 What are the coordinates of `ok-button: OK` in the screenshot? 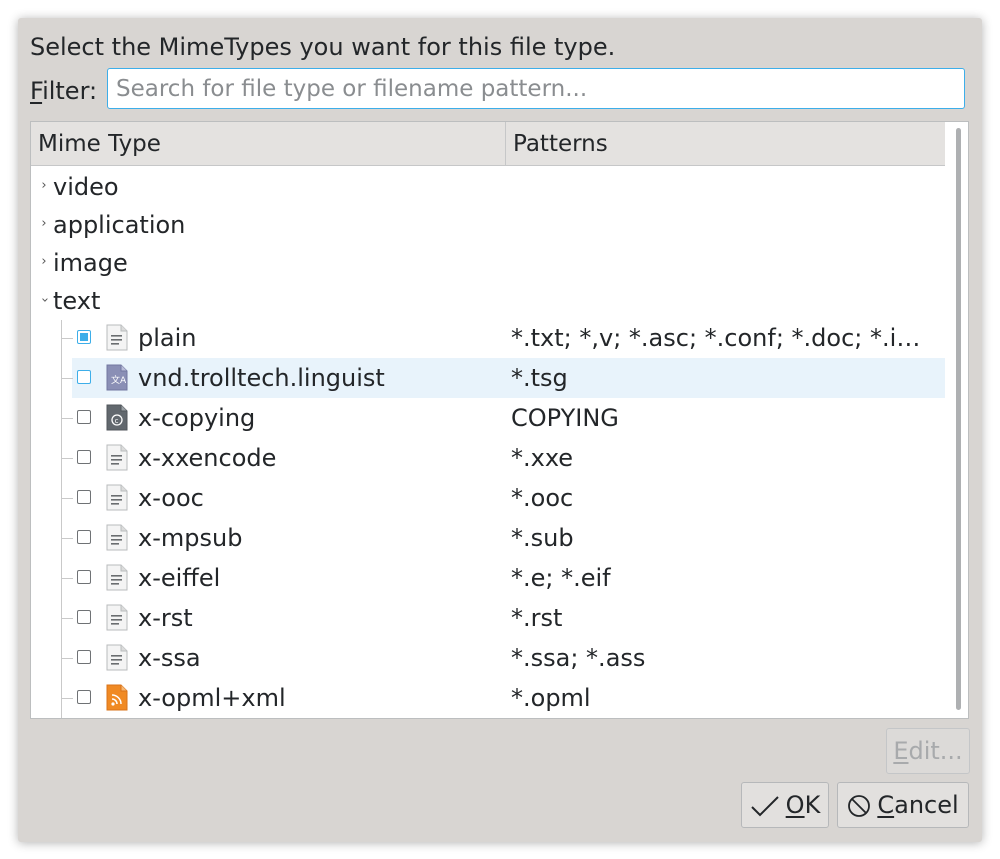 It's located at (785, 805).